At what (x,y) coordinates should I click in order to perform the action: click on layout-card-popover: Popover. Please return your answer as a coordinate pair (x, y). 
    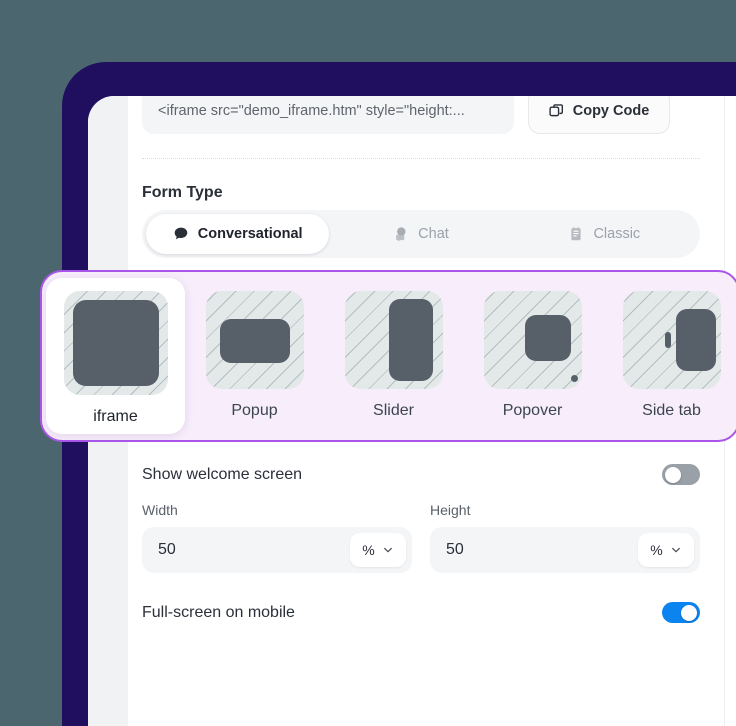
    Looking at the image, I should click on (532, 356).